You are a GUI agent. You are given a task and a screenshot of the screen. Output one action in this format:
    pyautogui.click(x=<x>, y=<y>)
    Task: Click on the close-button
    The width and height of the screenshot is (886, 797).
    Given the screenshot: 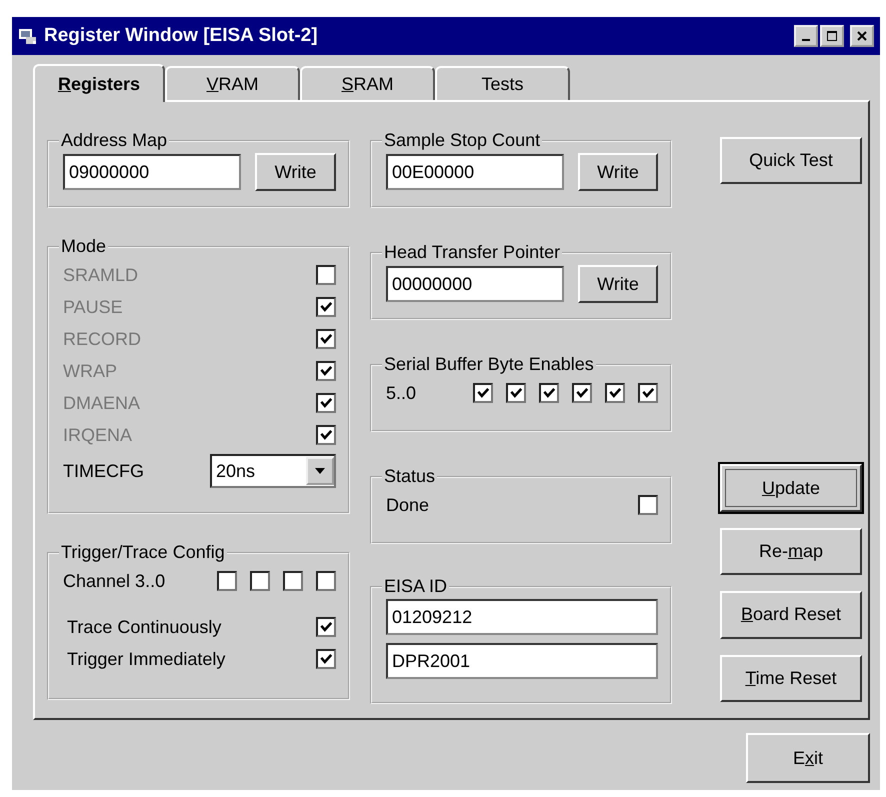 What is the action you would take?
    pyautogui.click(x=862, y=36)
    